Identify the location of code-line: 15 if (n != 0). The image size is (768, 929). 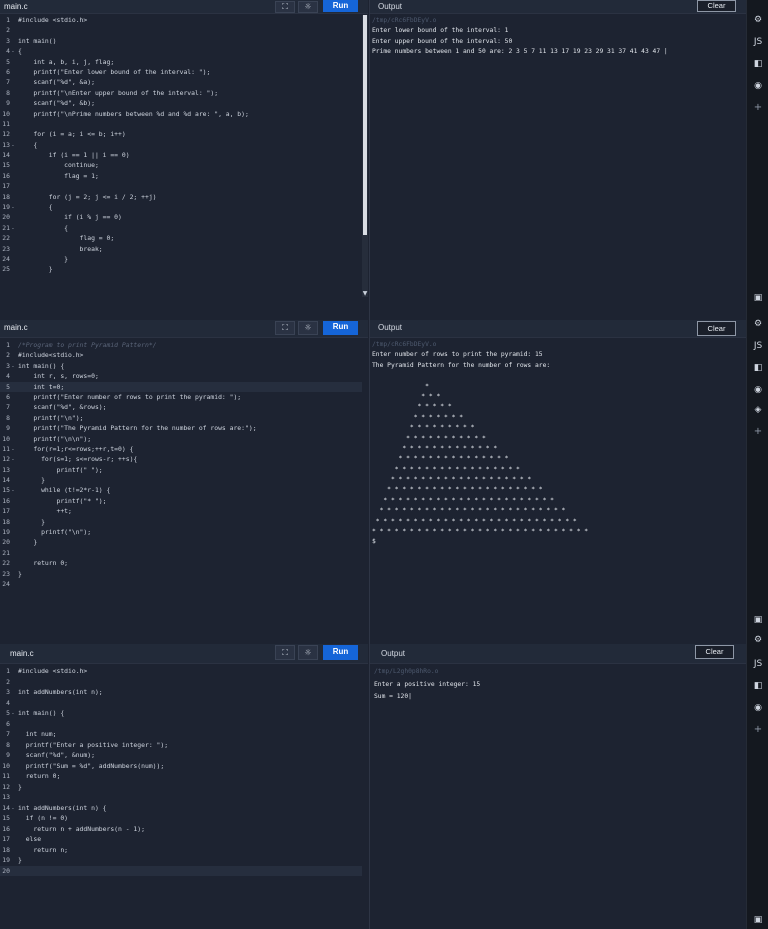
(181, 818).